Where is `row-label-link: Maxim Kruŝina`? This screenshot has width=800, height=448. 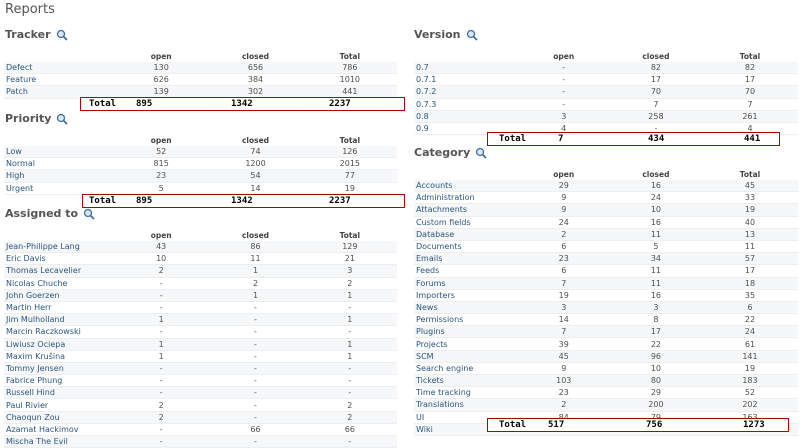
row-label-link: Maxim Kruŝina is located at coordinates (59, 356).